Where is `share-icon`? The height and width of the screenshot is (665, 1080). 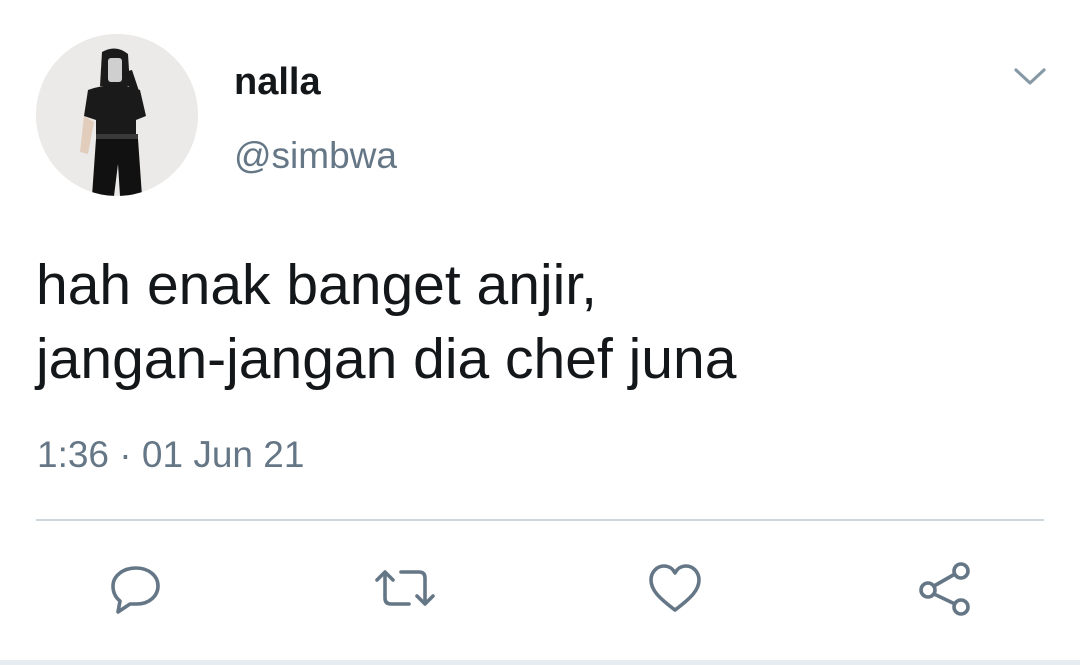
share-icon is located at coordinates (944, 589).